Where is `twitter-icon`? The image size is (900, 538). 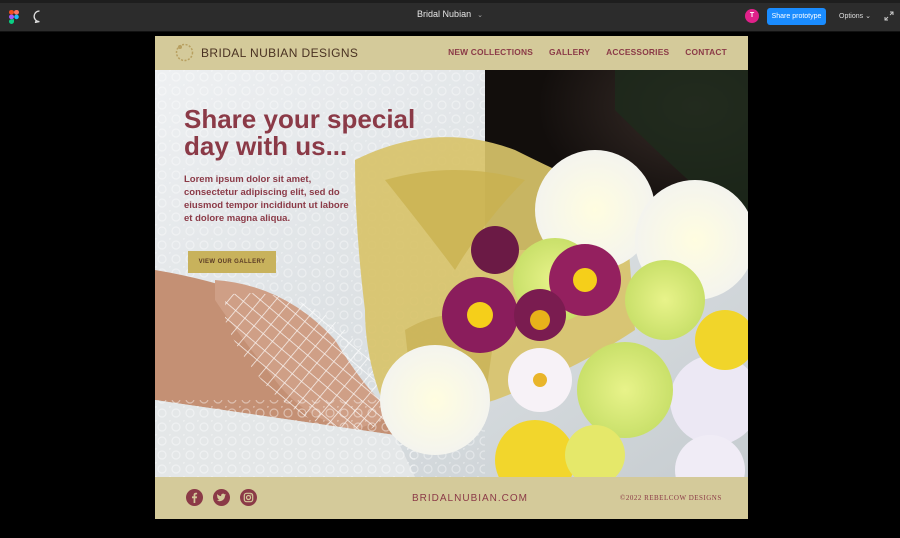
twitter-icon is located at coordinates (221, 497).